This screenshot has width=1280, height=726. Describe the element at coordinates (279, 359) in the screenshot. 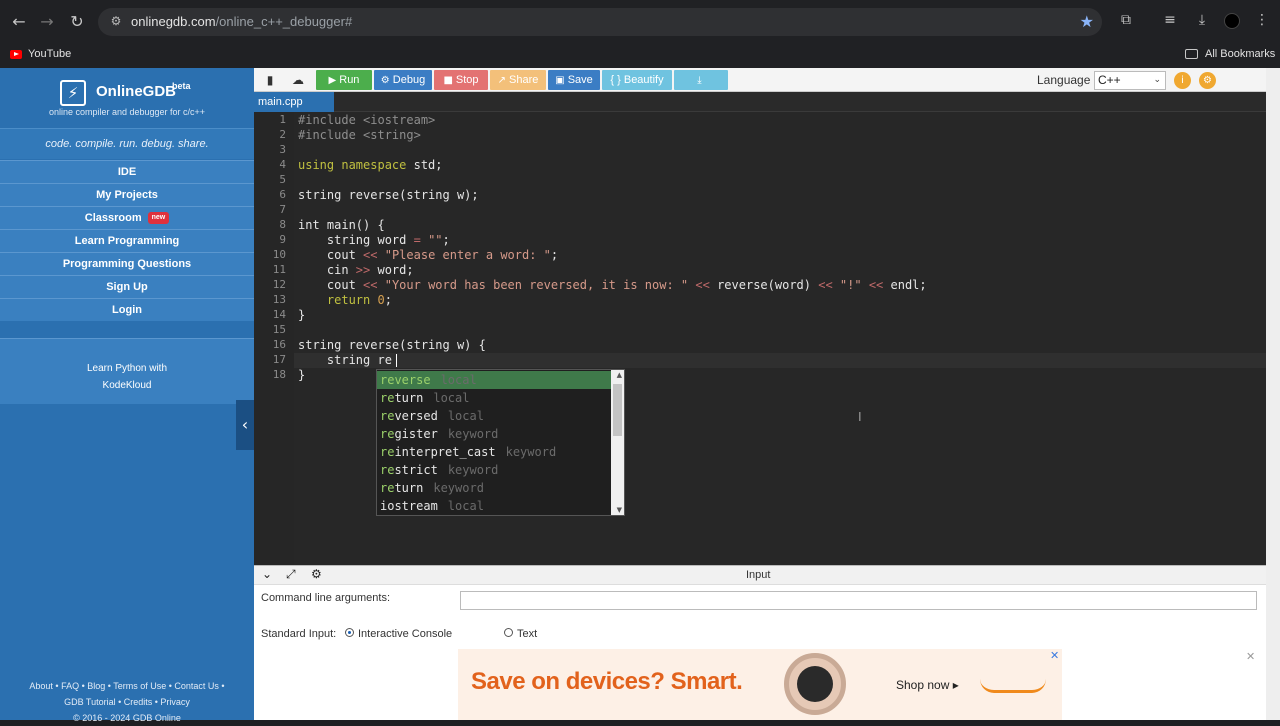

I see `line-number: 17` at that location.